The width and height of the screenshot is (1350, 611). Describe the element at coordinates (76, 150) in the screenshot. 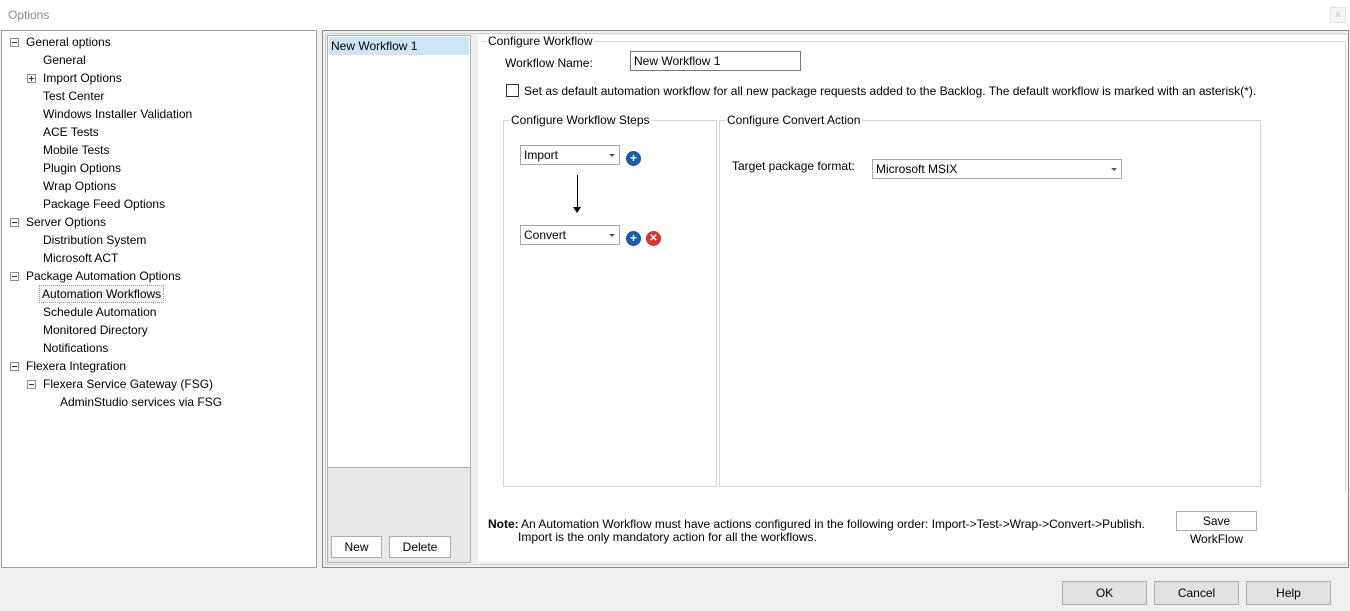

I see `tree-item-mobile-tests: Mobile Tests` at that location.